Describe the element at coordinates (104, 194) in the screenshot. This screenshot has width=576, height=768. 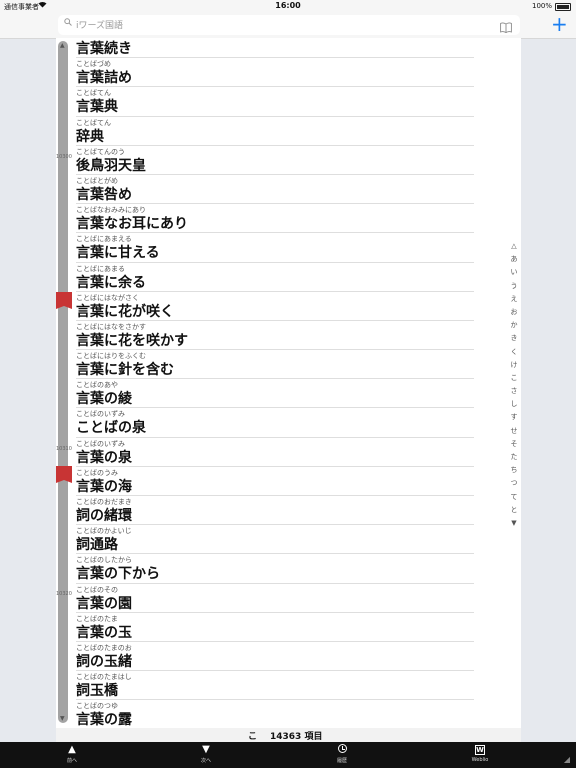
I see `entry-headword: 言葉咎め` at that location.